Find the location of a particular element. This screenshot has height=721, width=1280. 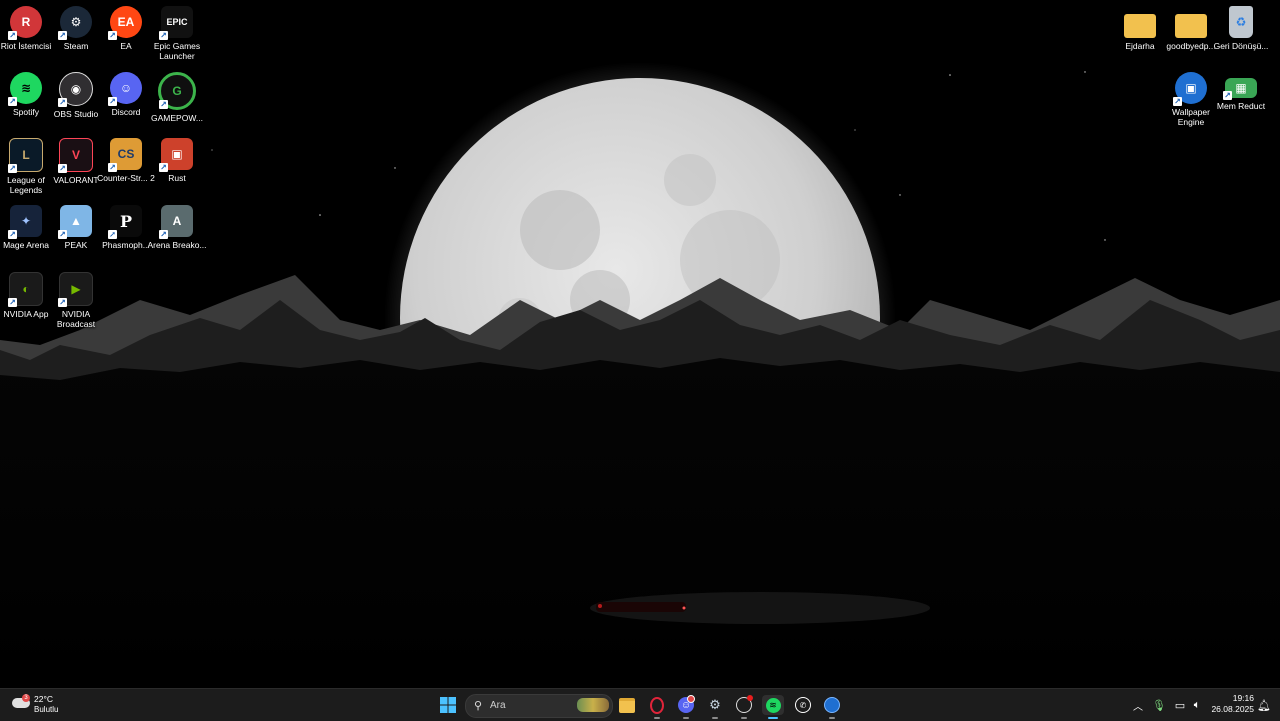

desktop-icon-peak: ▲ ↗ PEAK is located at coordinates (76, 227).